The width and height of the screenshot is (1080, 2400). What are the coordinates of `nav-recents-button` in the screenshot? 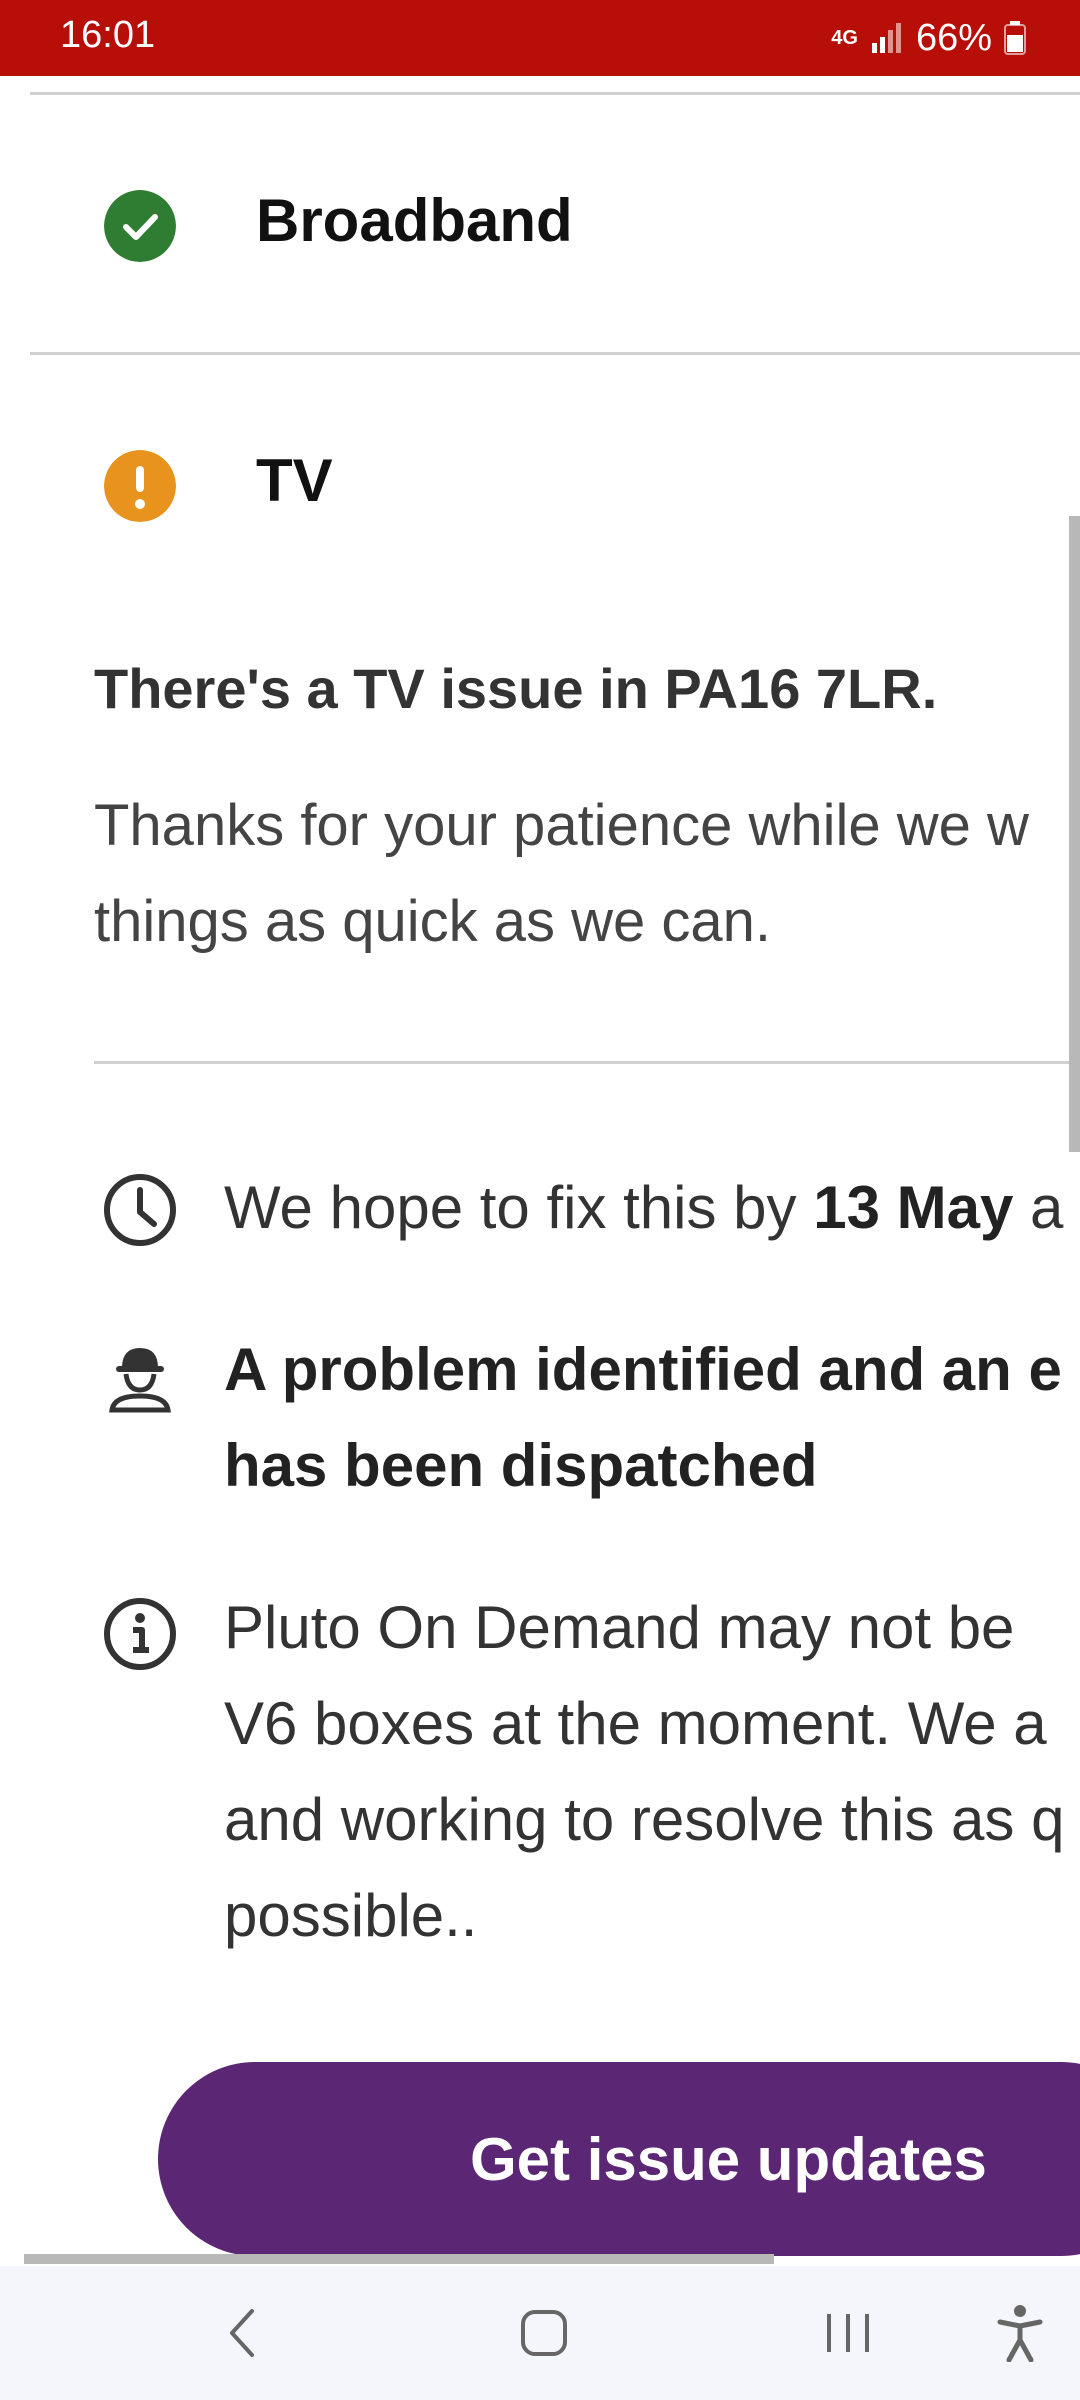 It's located at (848, 2333).